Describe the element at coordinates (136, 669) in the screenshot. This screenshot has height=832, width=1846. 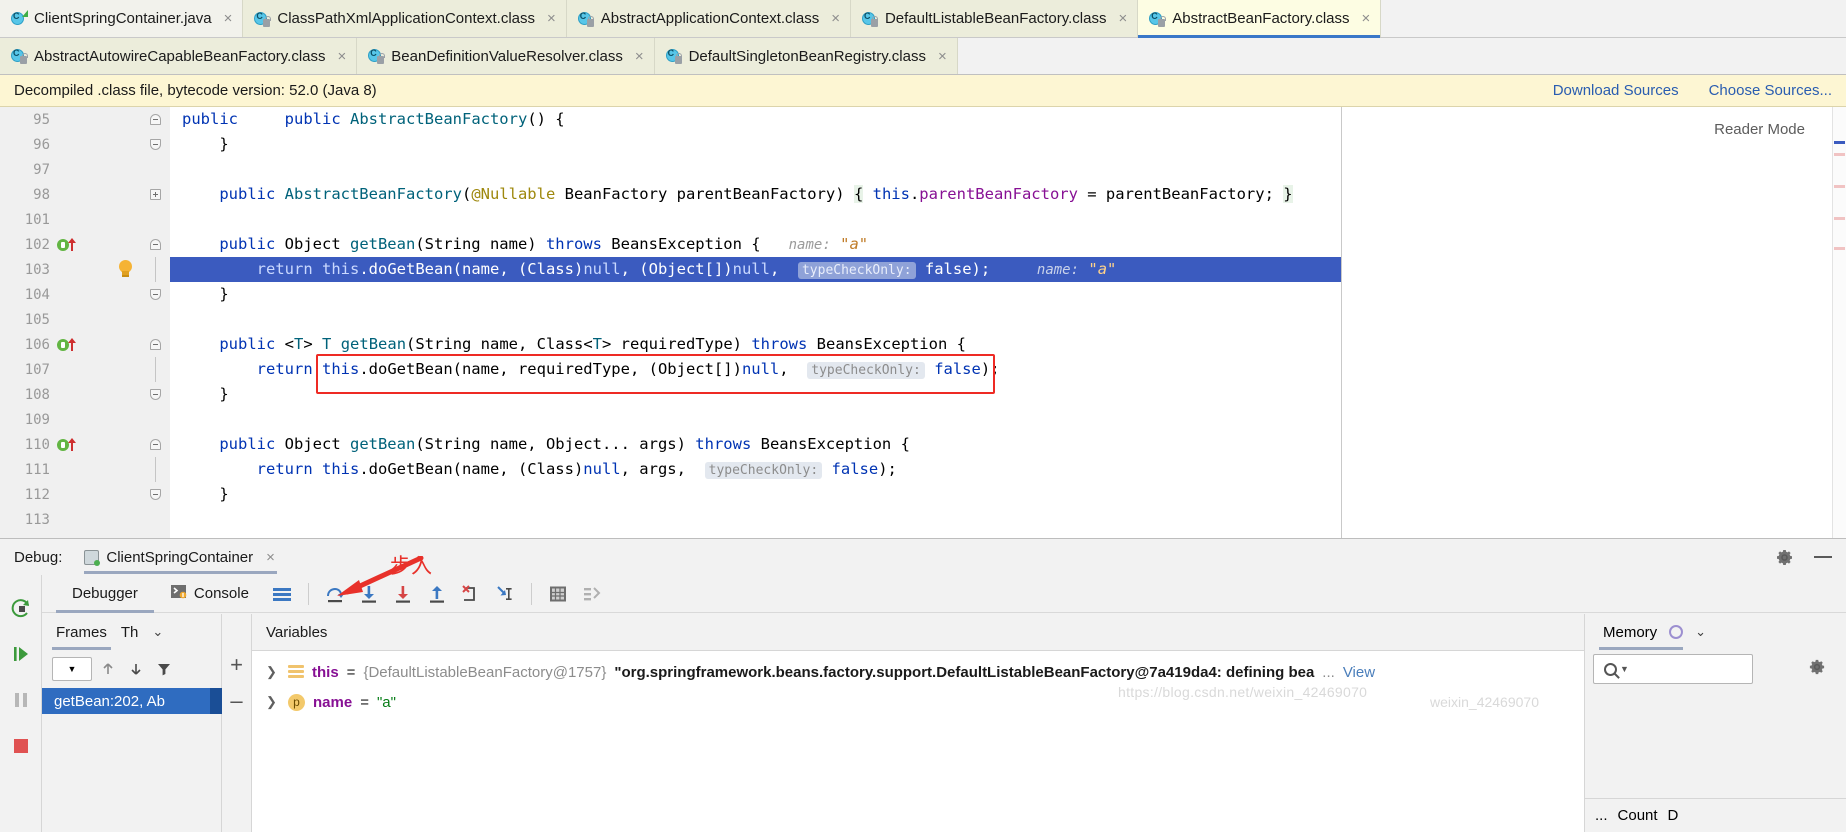
I see `frame-down-icon` at that location.